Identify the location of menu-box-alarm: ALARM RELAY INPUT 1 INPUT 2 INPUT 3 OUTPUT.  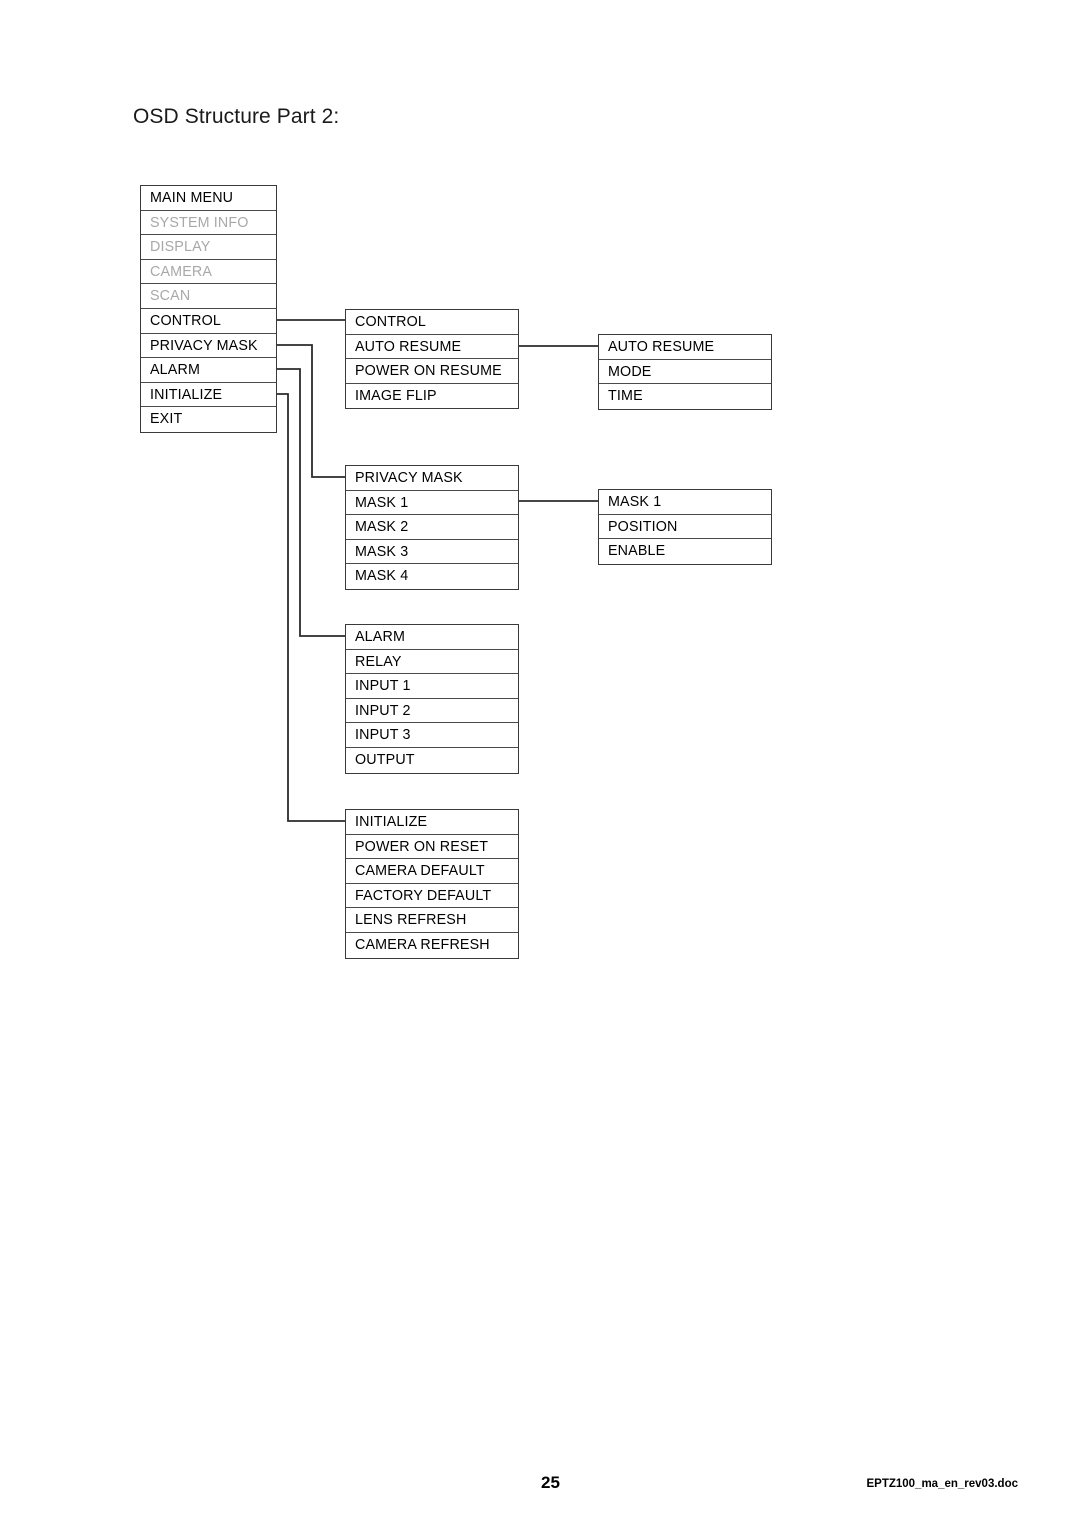
(432, 699).